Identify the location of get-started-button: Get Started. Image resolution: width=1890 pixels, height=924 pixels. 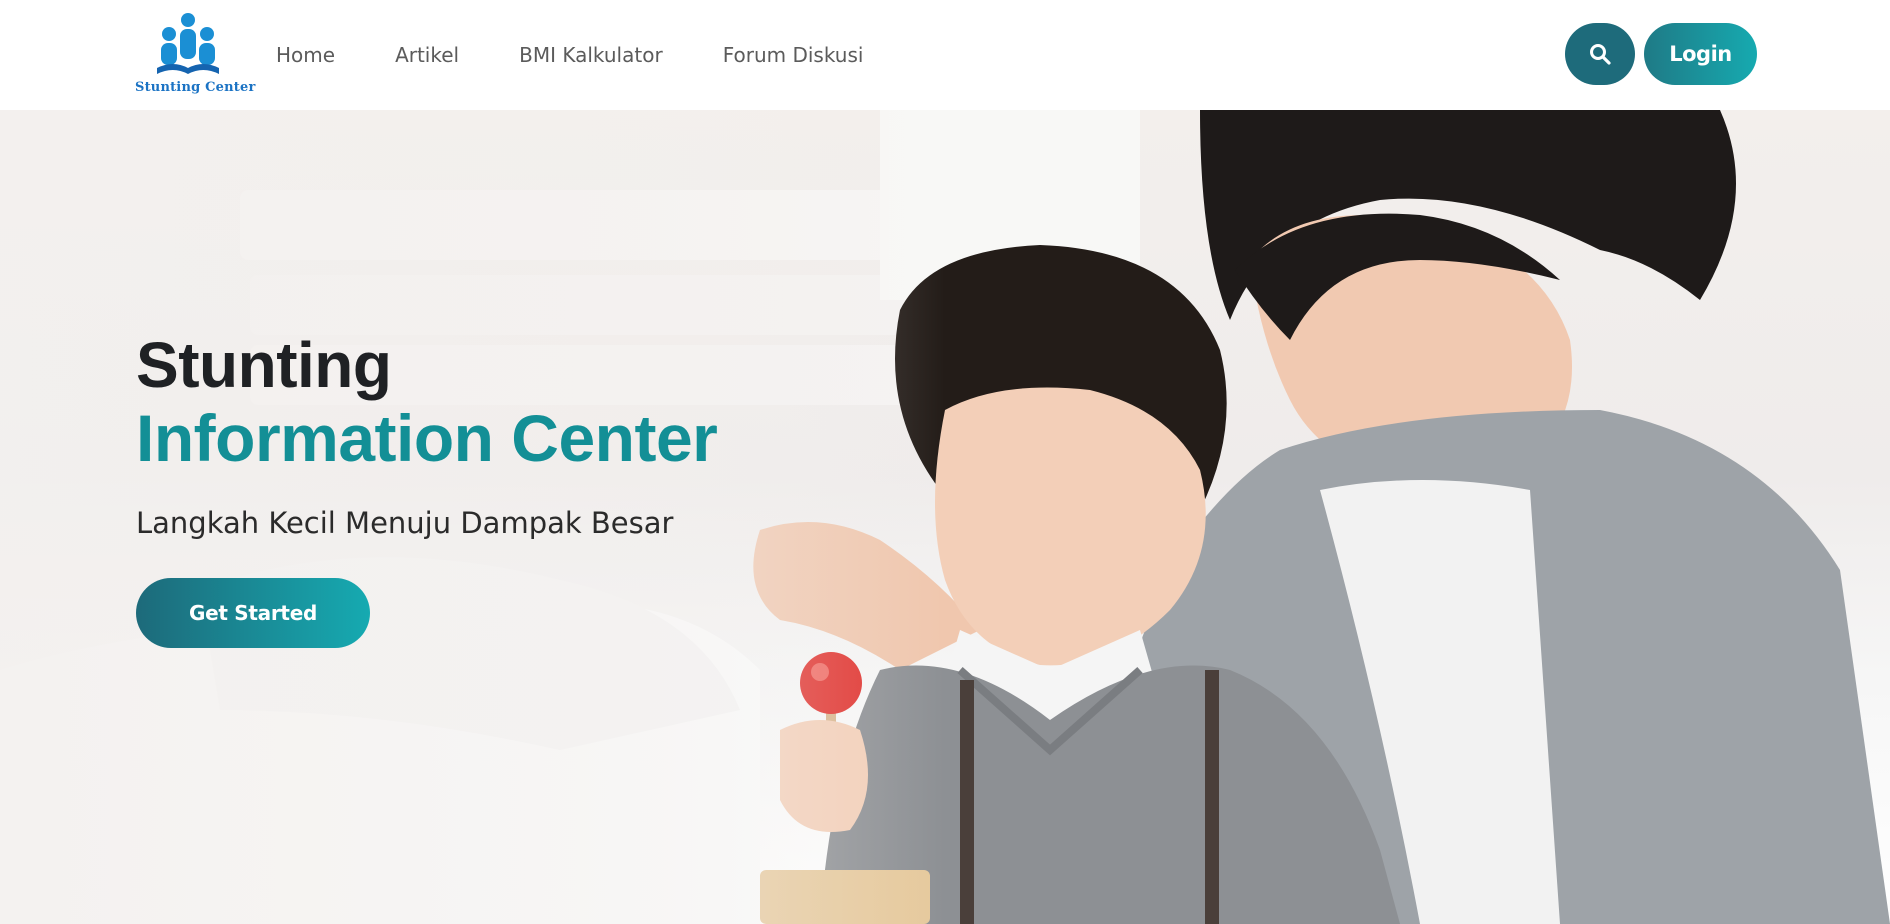
(253, 613).